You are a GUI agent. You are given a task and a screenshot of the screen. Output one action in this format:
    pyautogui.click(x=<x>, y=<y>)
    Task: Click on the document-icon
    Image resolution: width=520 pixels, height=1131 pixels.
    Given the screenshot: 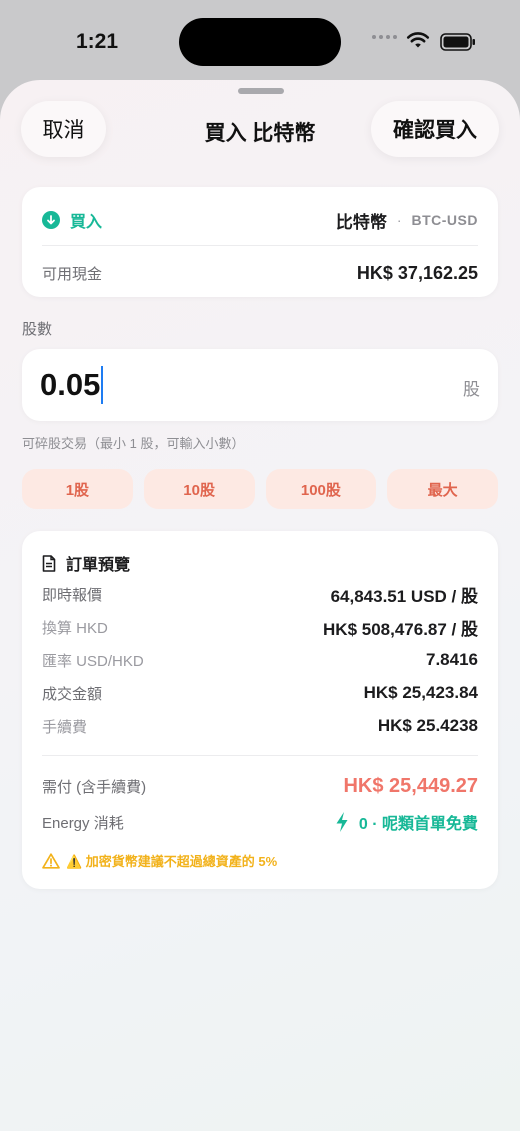 What is the action you would take?
    pyautogui.click(x=49, y=563)
    